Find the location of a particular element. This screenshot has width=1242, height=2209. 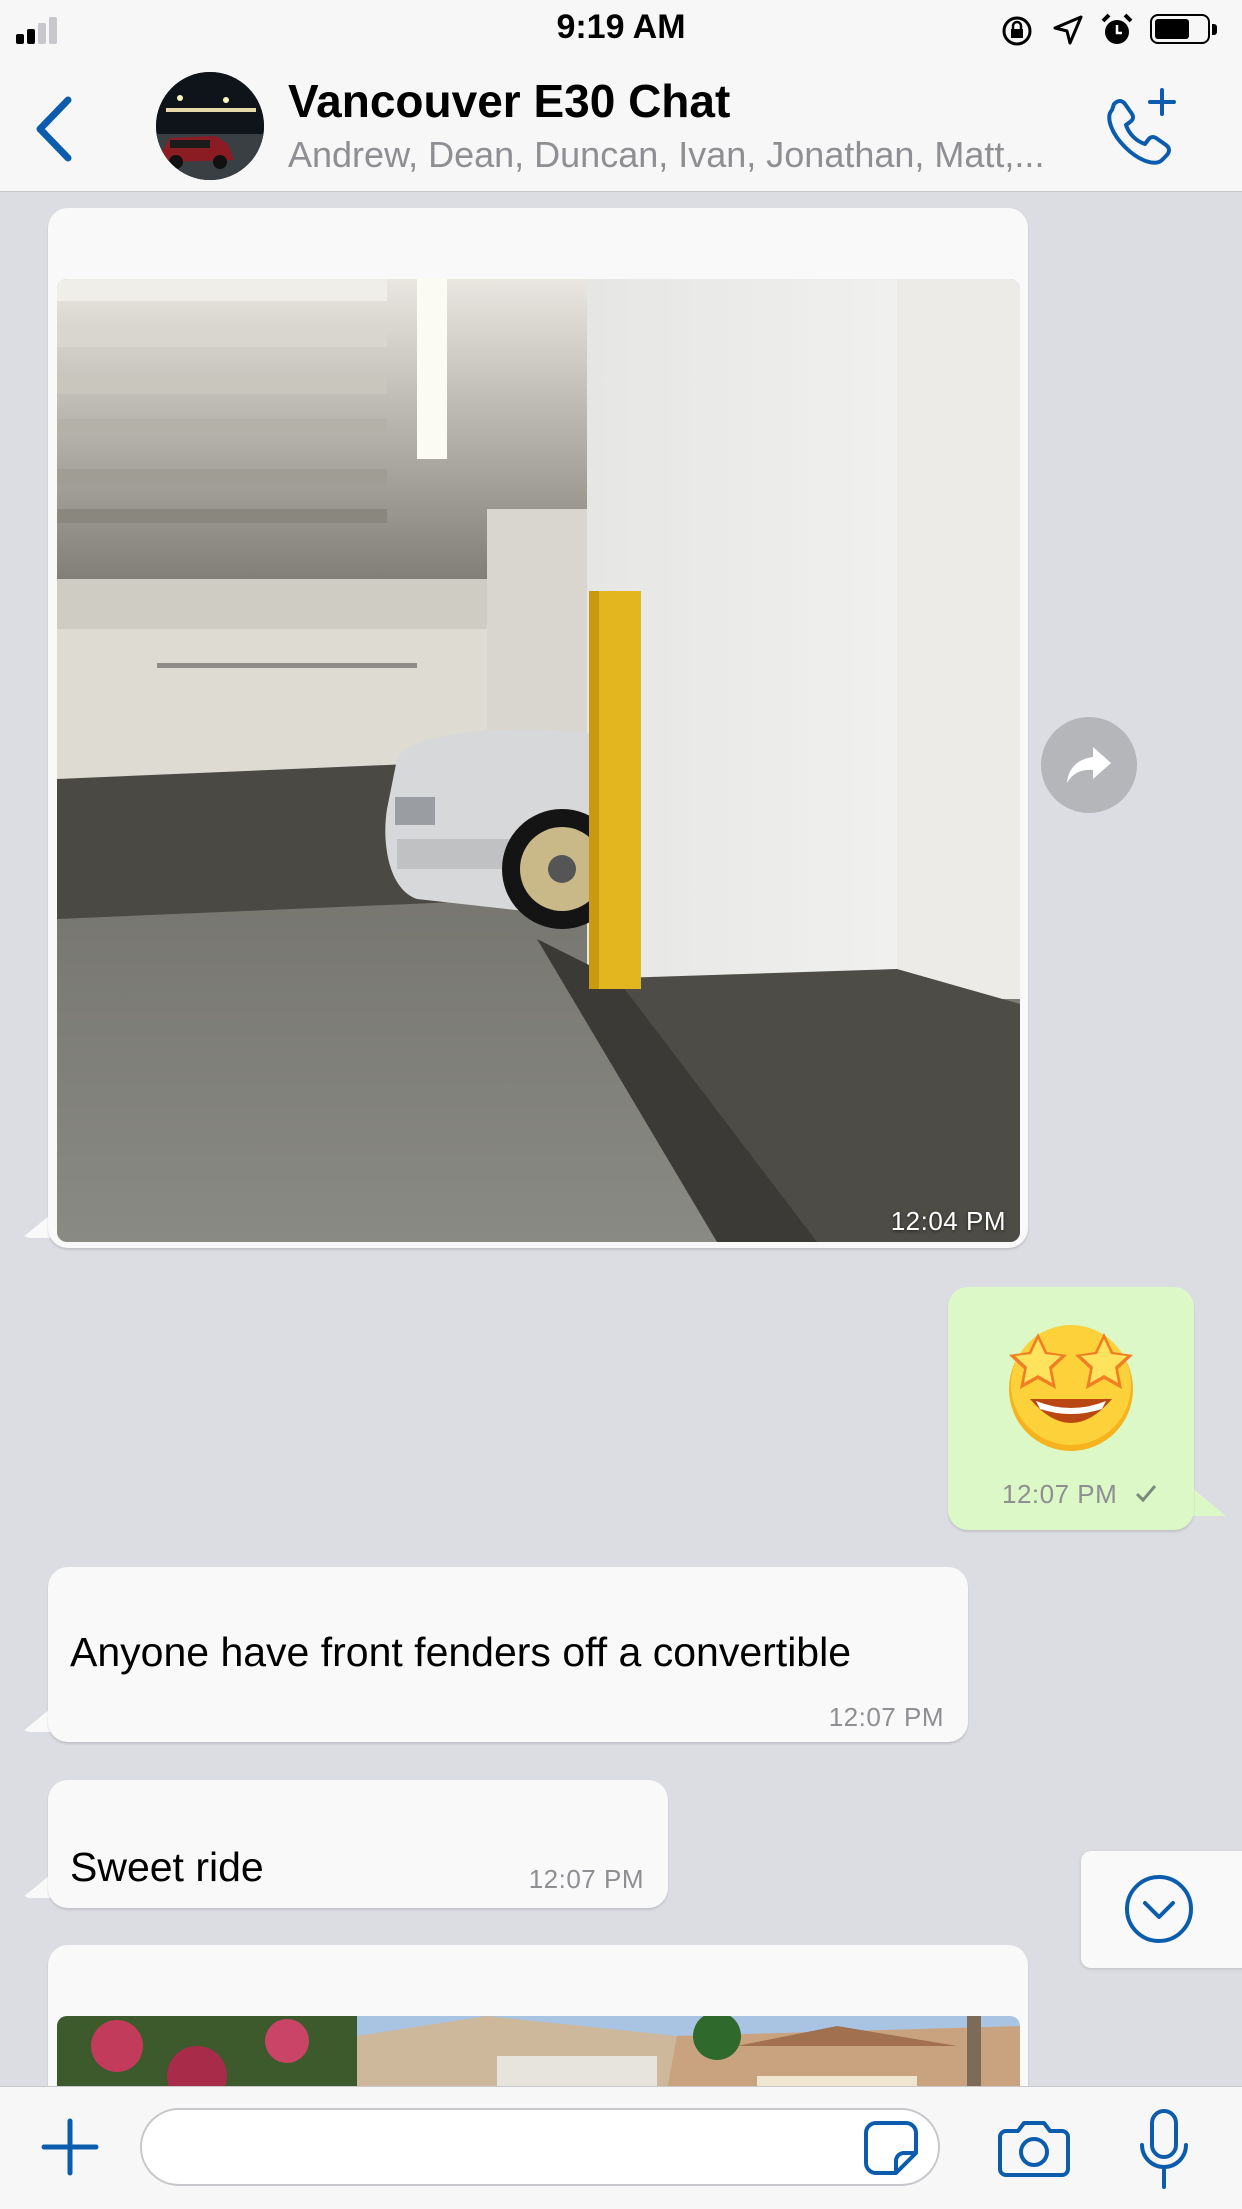

back-chevron-icon is located at coordinates (55, 129).